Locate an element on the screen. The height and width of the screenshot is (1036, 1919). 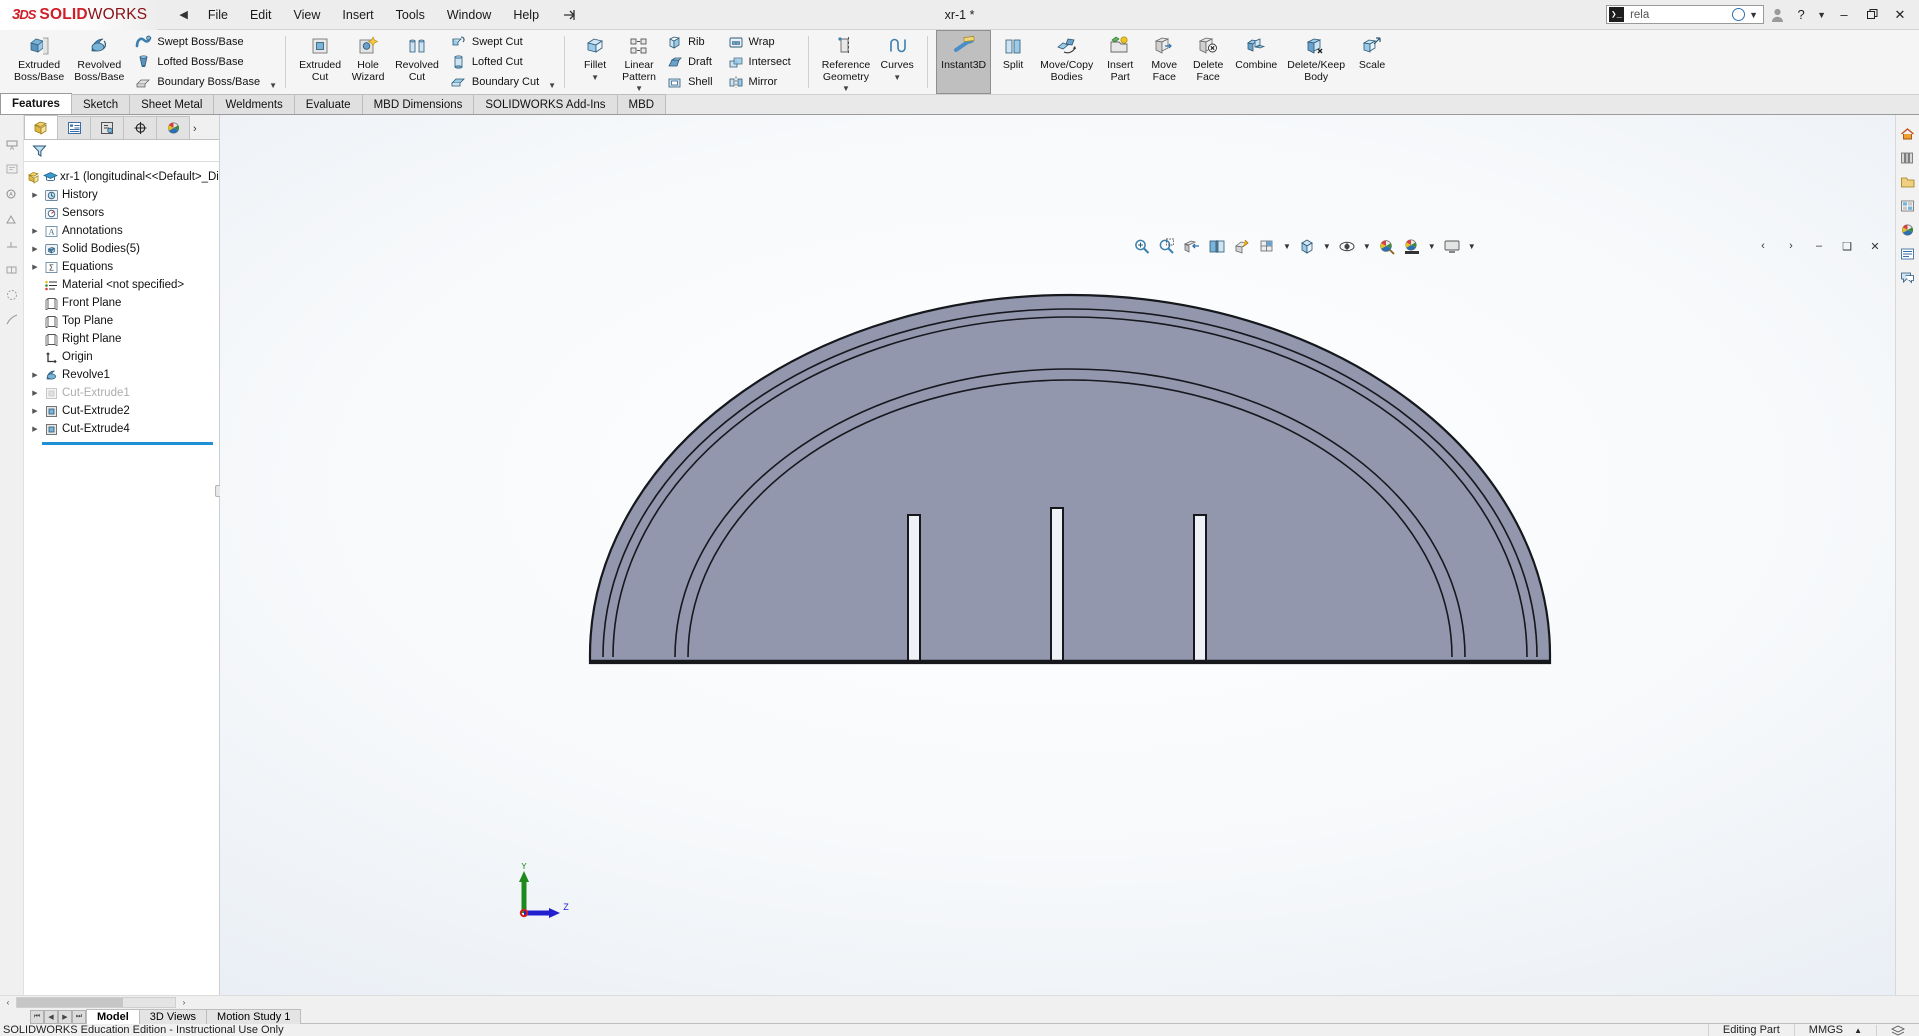
zoom-to-area-icon is located at coordinates (1167, 246).